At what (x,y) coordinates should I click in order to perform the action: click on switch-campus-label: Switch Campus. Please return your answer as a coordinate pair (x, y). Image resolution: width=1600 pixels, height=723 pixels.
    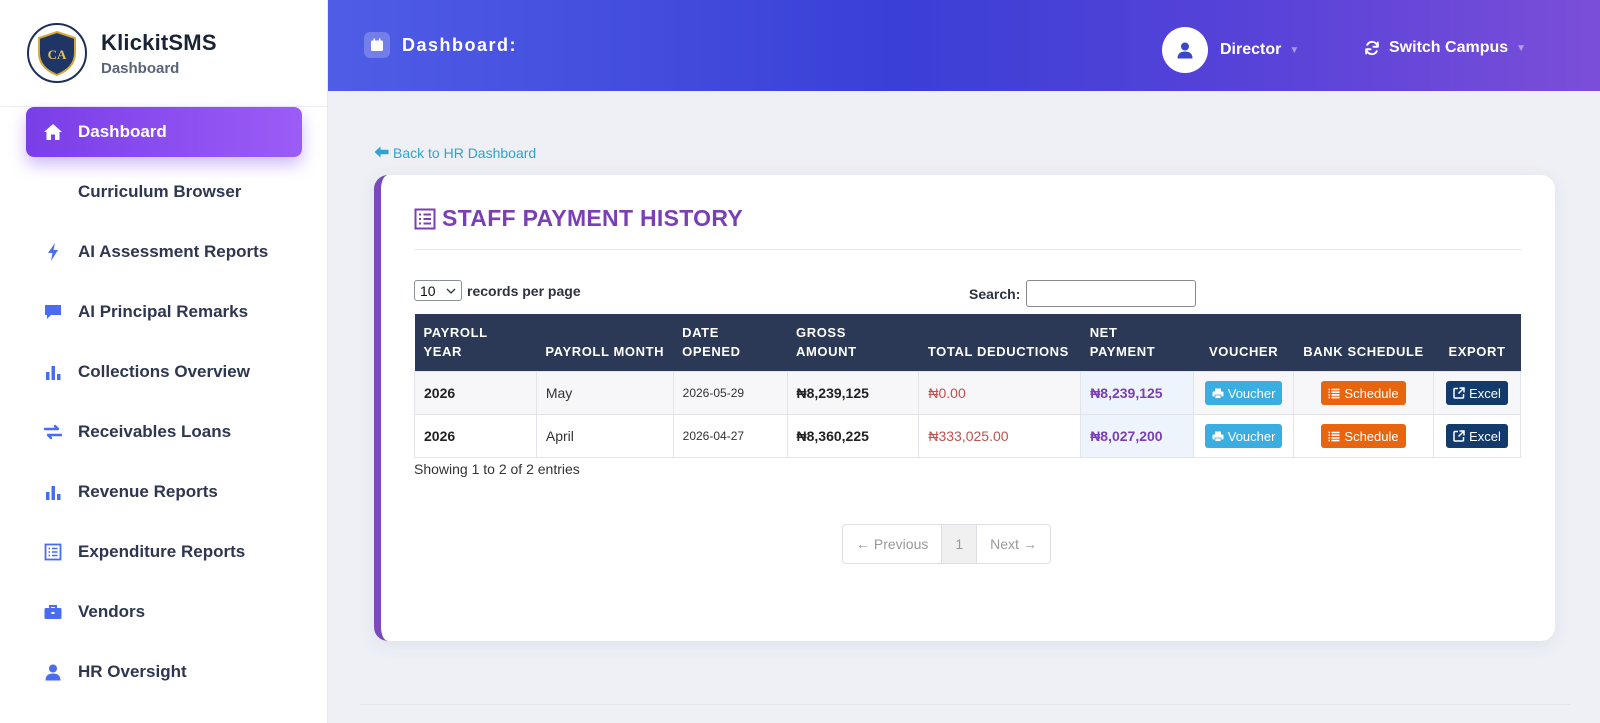
    Looking at the image, I should click on (1449, 47).